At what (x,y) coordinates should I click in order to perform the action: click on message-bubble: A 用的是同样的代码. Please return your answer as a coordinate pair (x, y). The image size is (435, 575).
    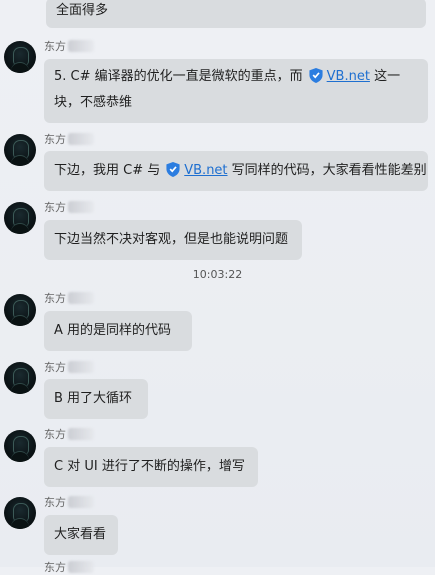
    Looking at the image, I should click on (118, 331).